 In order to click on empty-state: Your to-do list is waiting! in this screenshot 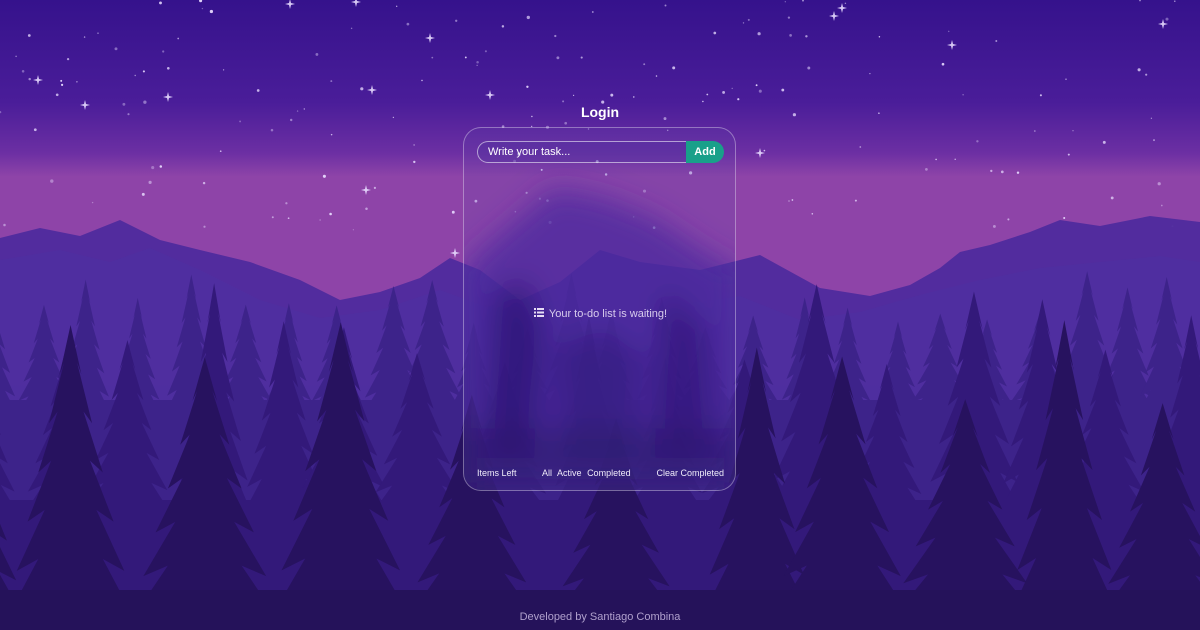, I will do `click(599, 314)`.